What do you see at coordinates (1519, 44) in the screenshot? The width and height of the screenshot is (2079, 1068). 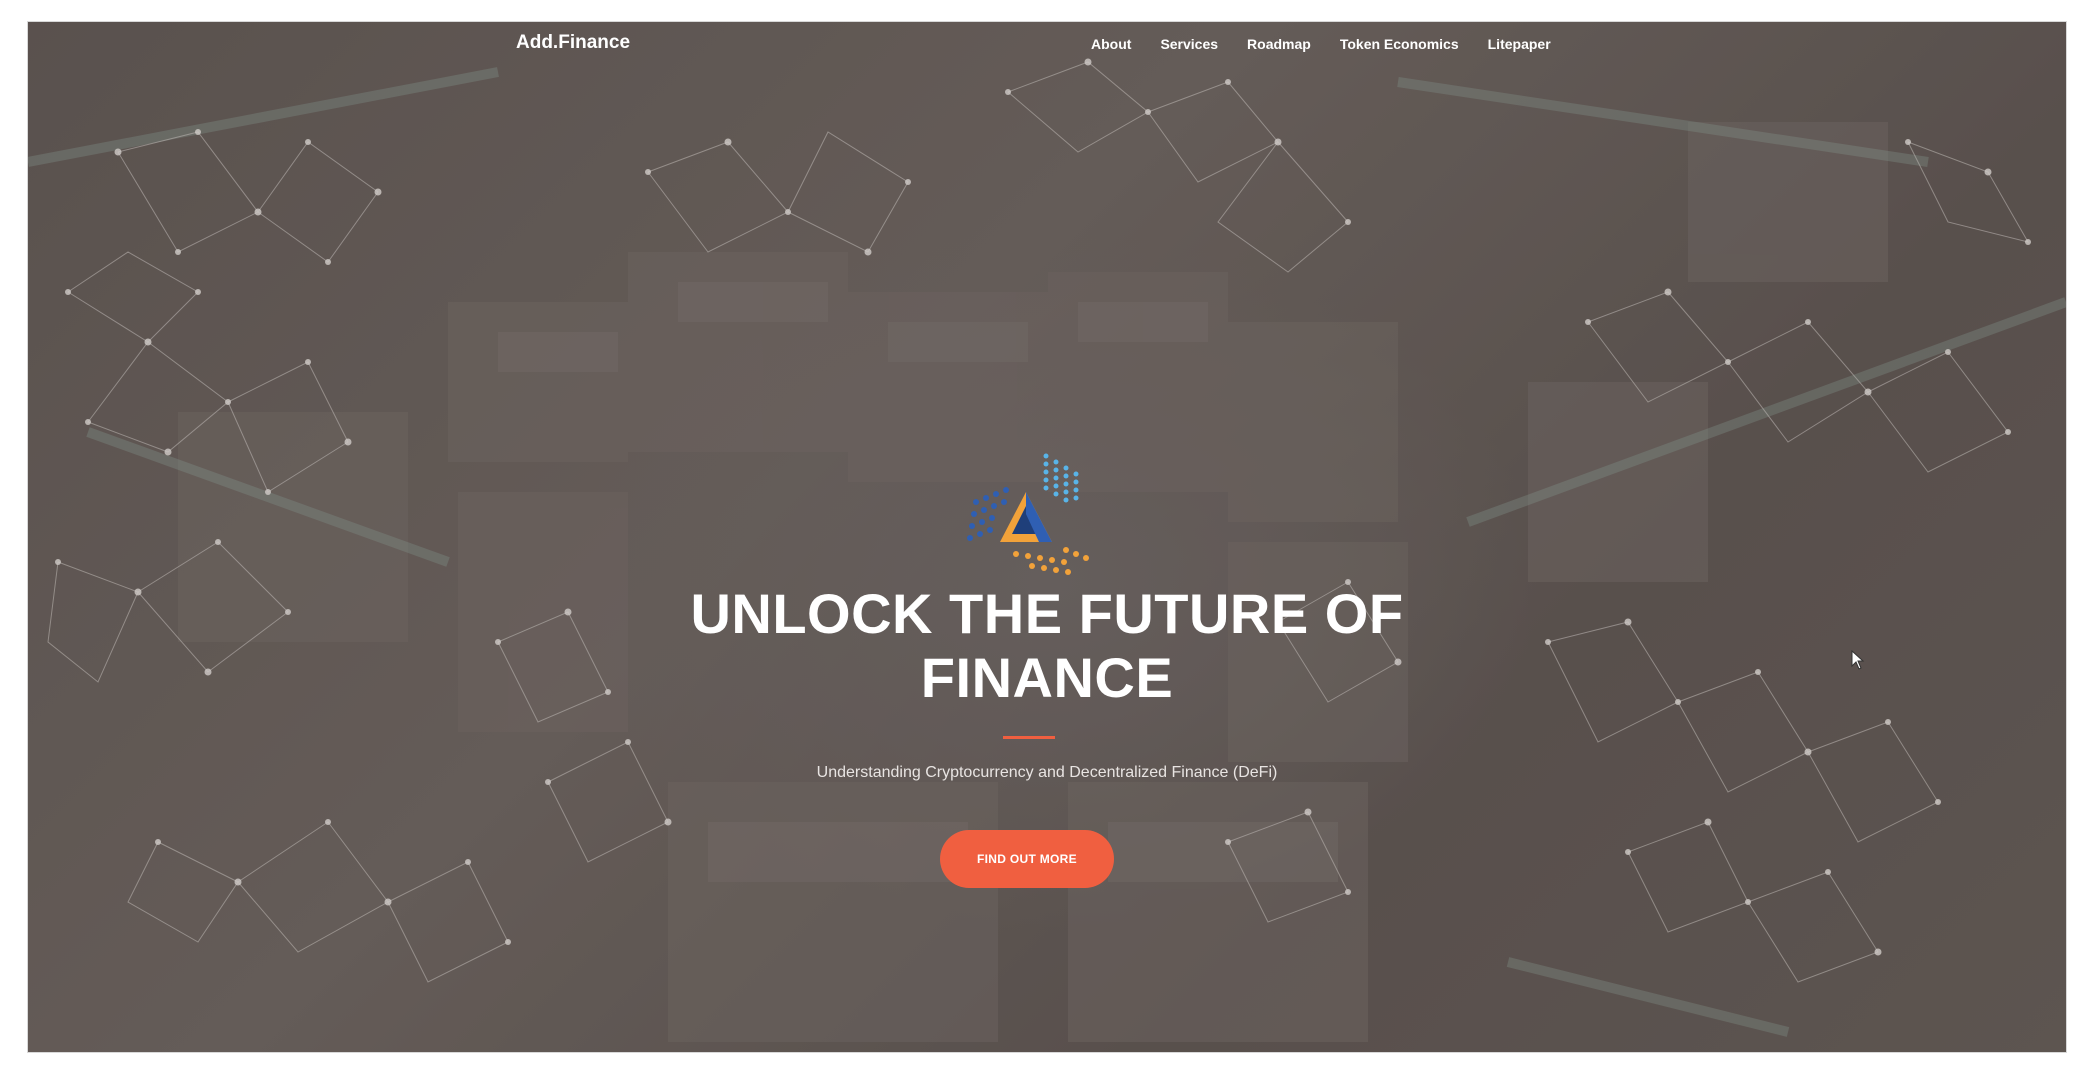 I see `nav-link-litepaper: Litepaper` at bounding box center [1519, 44].